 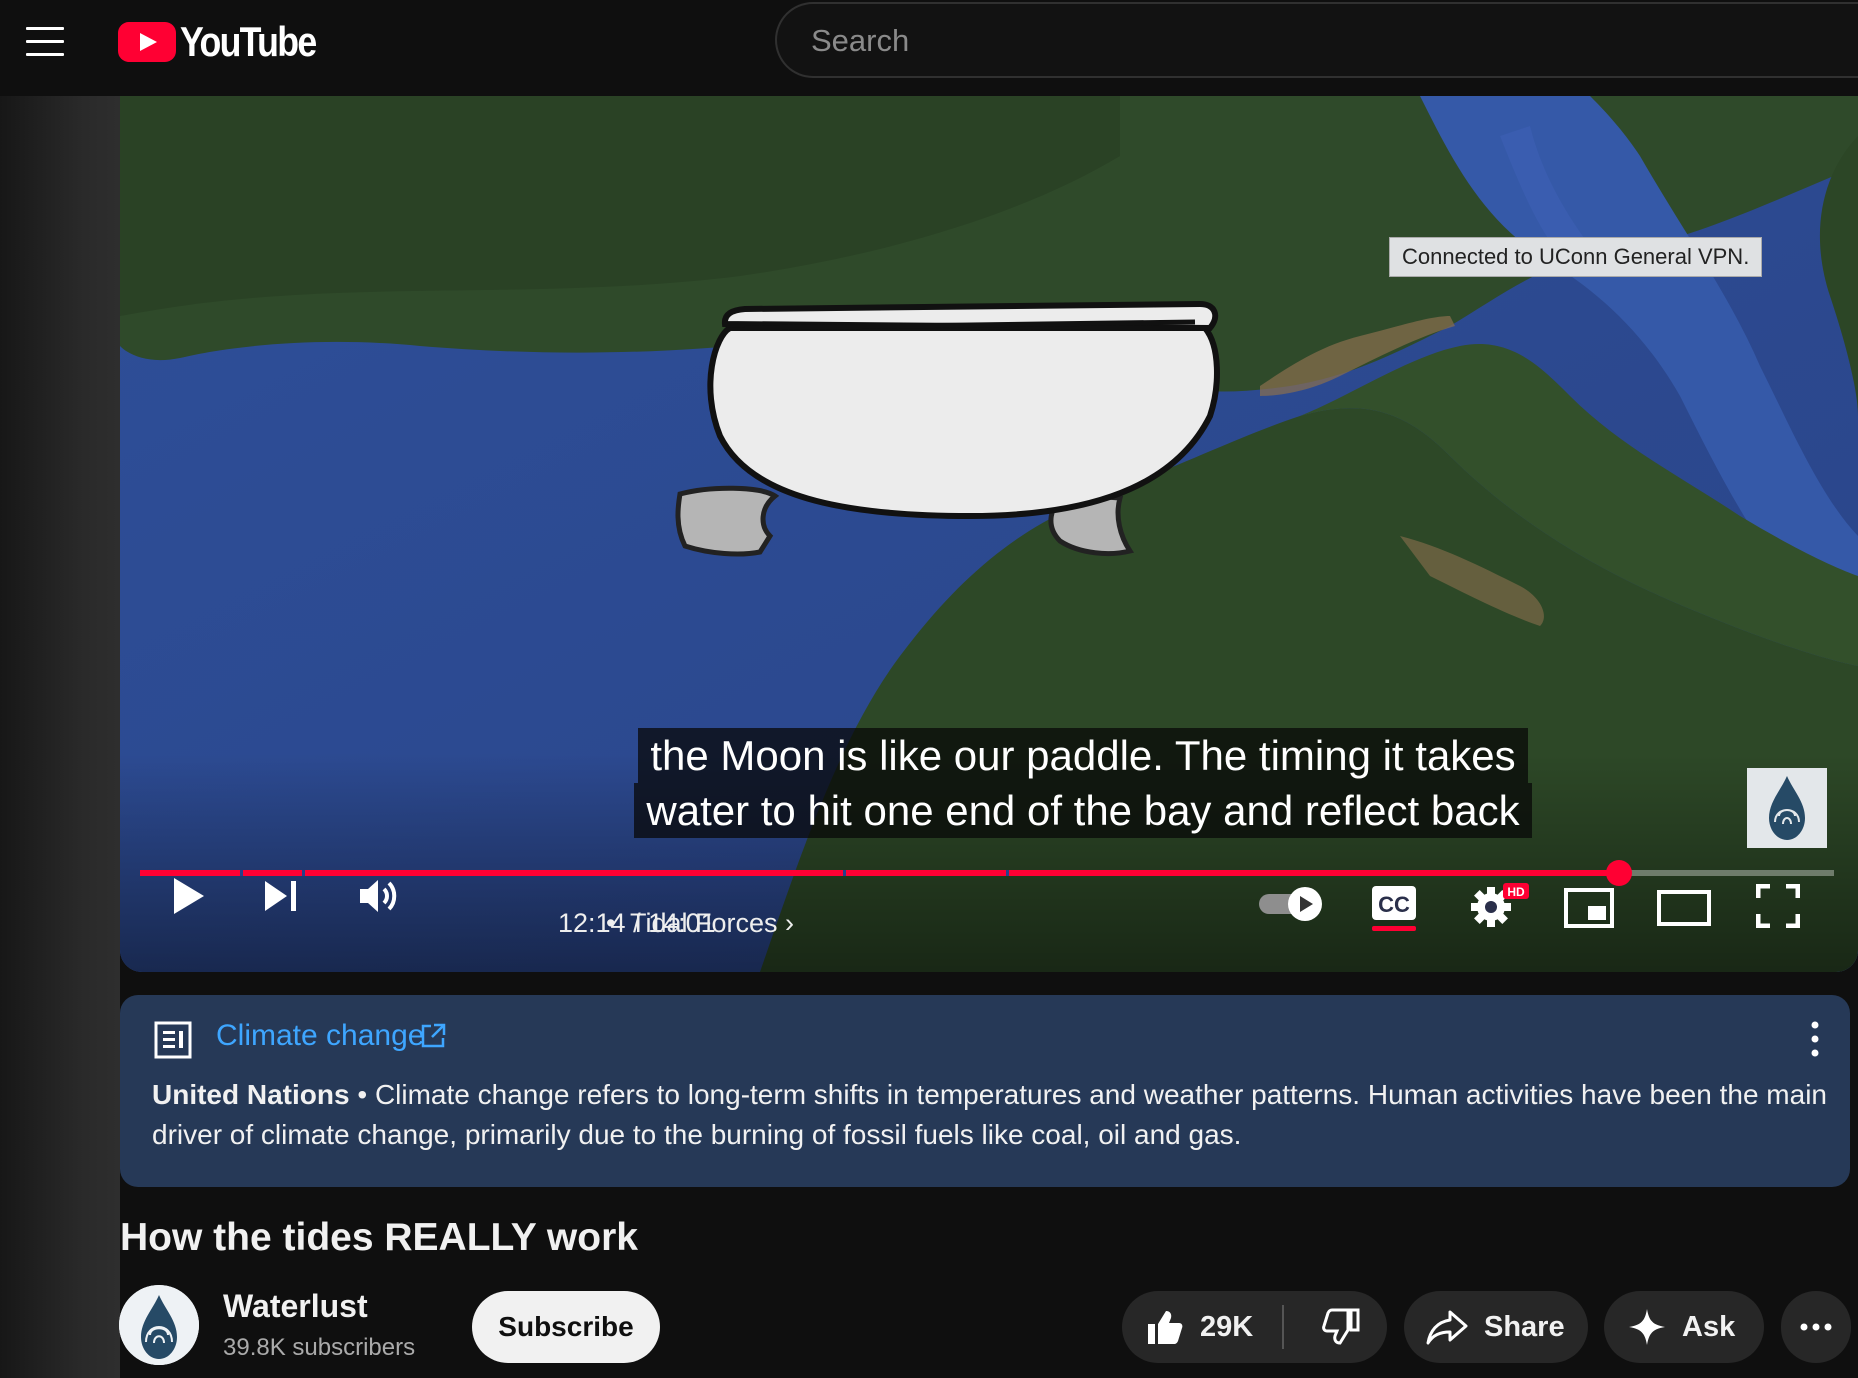 What do you see at coordinates (159, 1325) in the screenshot?
I see `channel-avatar` at bounding box center [159, 1325].